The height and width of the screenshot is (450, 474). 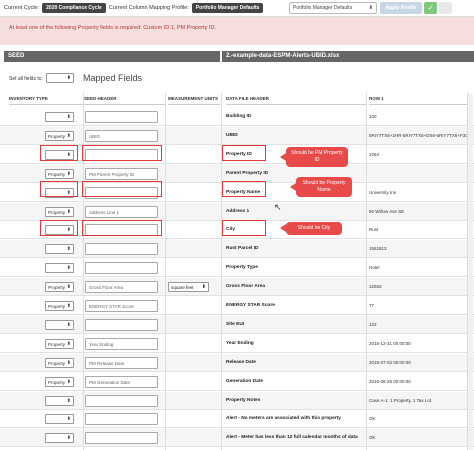 I want to click on seed-header-value: PM Release Date, so click(x=107, y=363).